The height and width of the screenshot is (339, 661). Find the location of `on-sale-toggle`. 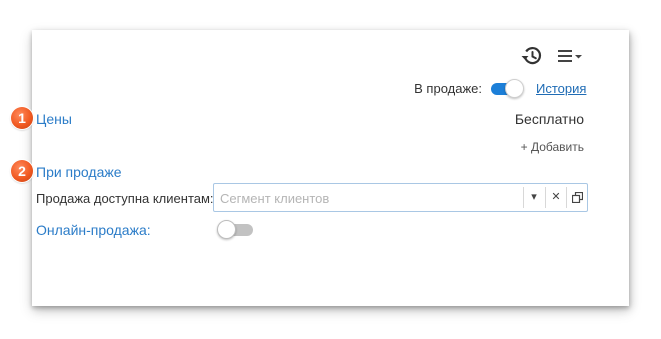

on-sale-toggle is located at coordinates (507, 88).